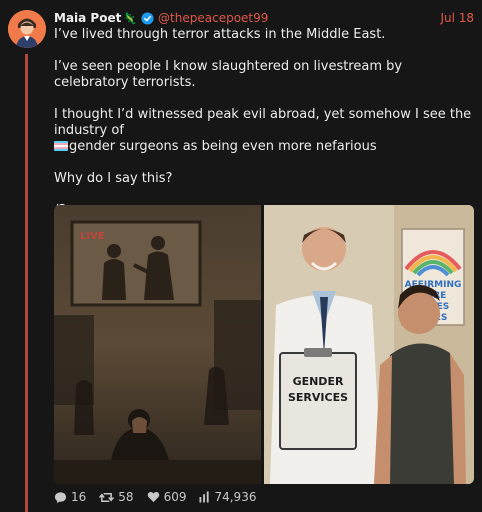 The image size is (482, 512). I want to click on post-paragraph: Why do I say this?, so click(113, 178).